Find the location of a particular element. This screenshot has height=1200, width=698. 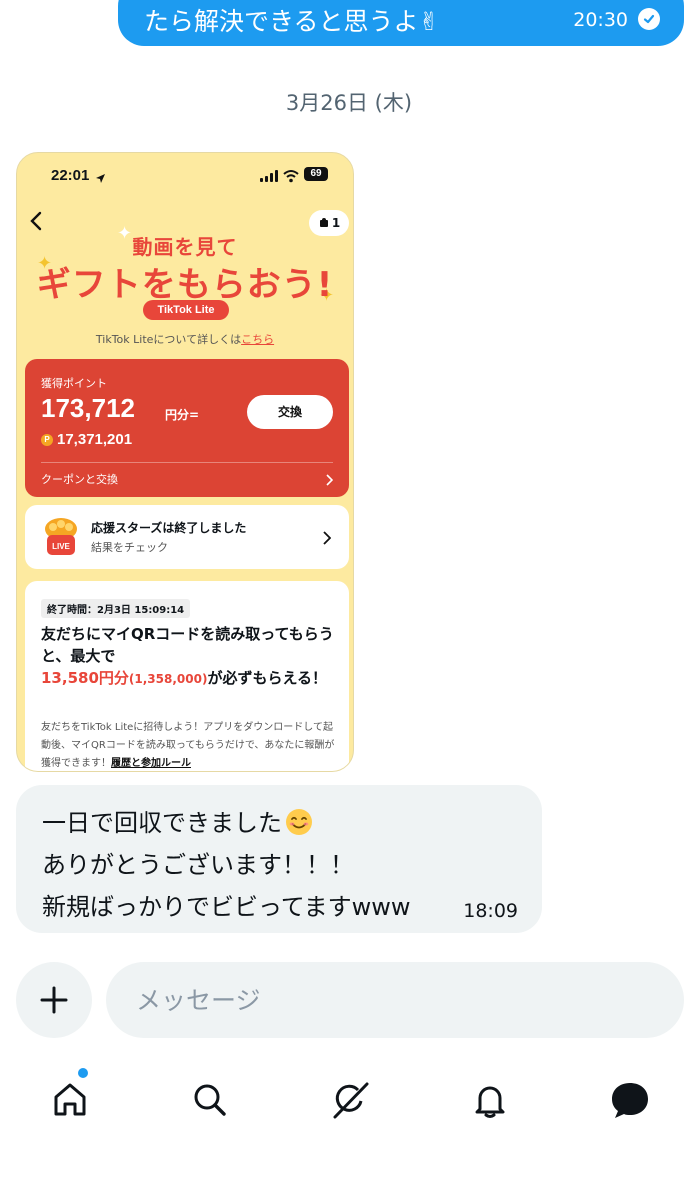

points-label: 獲得ポイント is located at coordinates (74, 383).